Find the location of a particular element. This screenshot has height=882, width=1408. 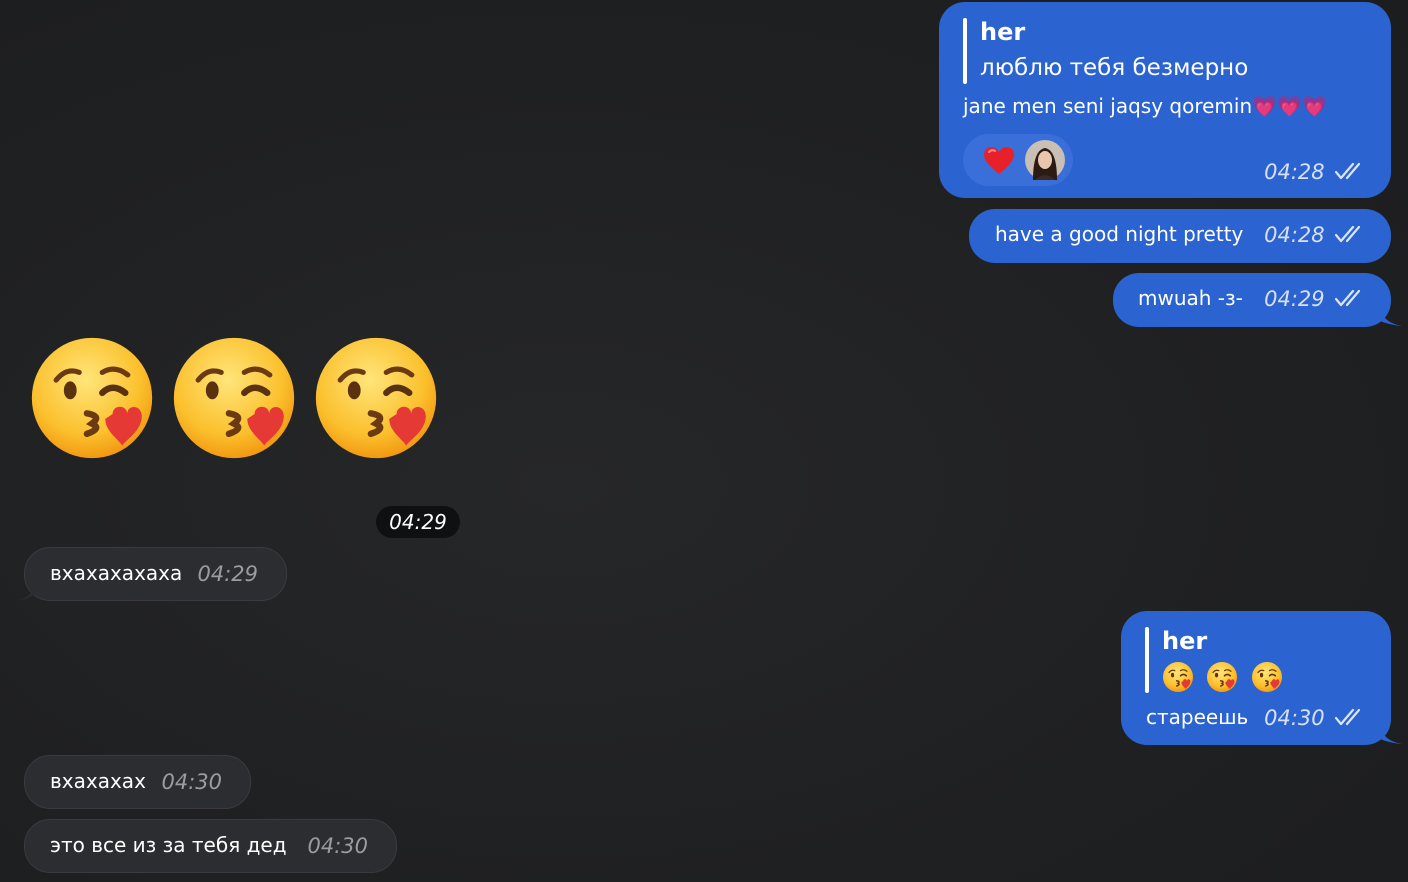

outgoing-message: her стареешь 04:30 is located at coordinates (1256, 678).